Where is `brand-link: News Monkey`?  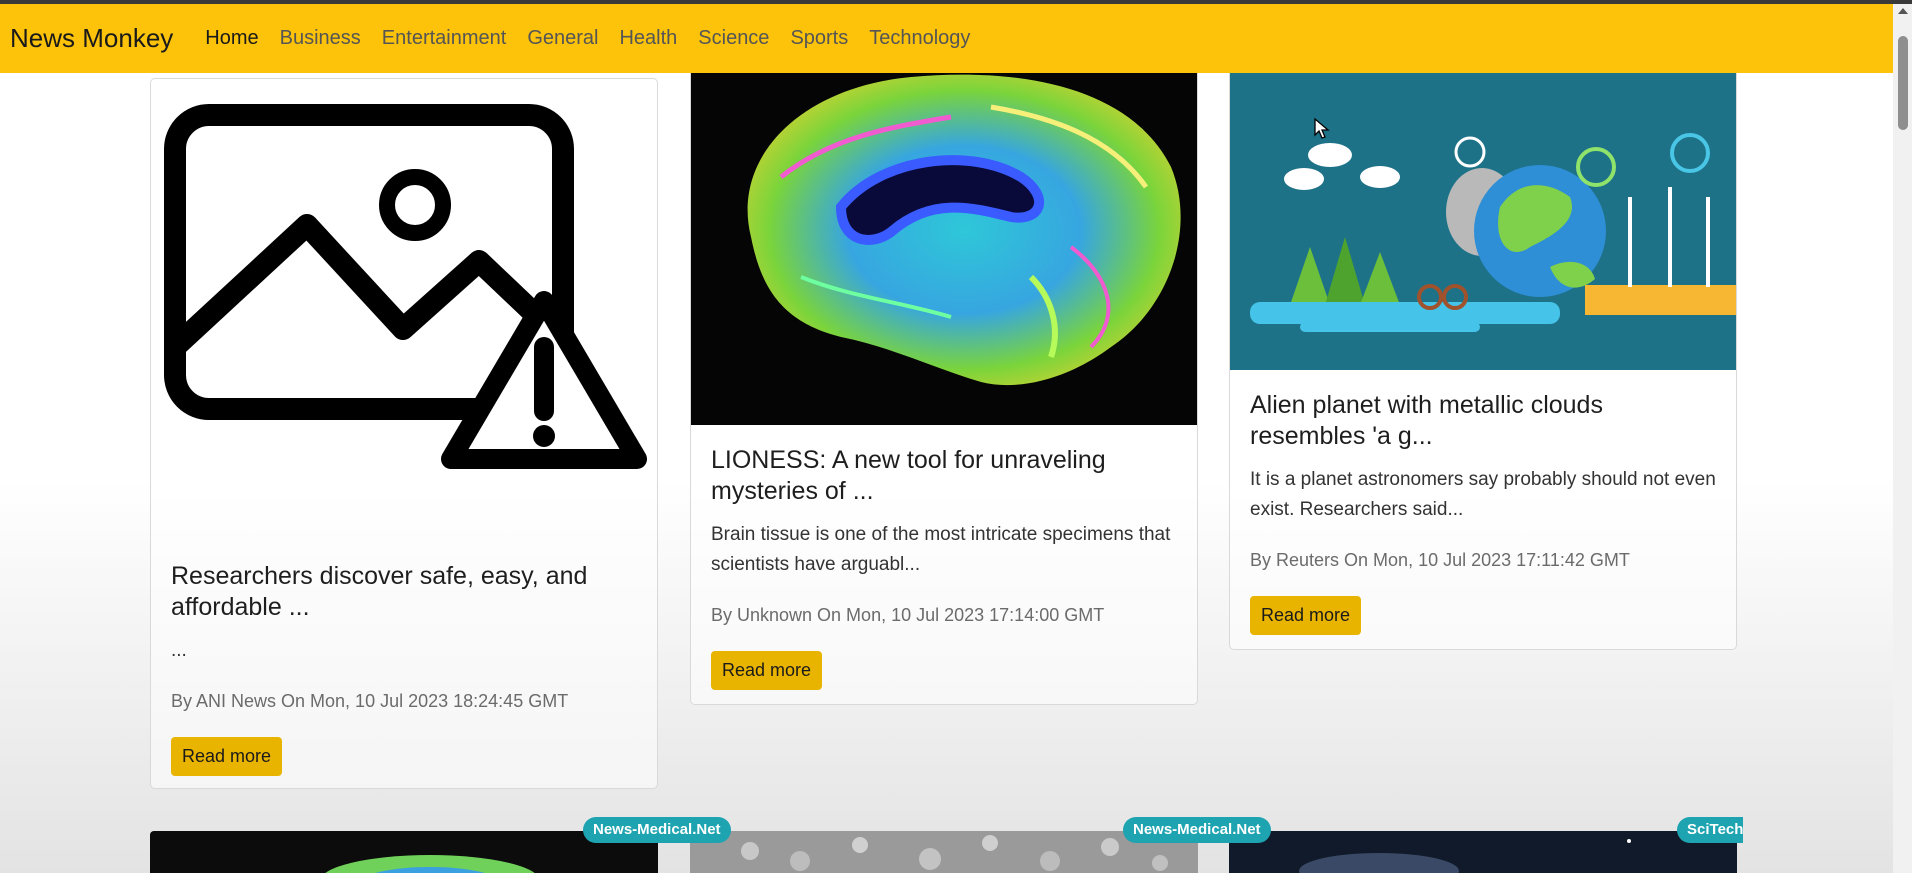 brand-link: News Monkey is located at coordinates (91, 38).